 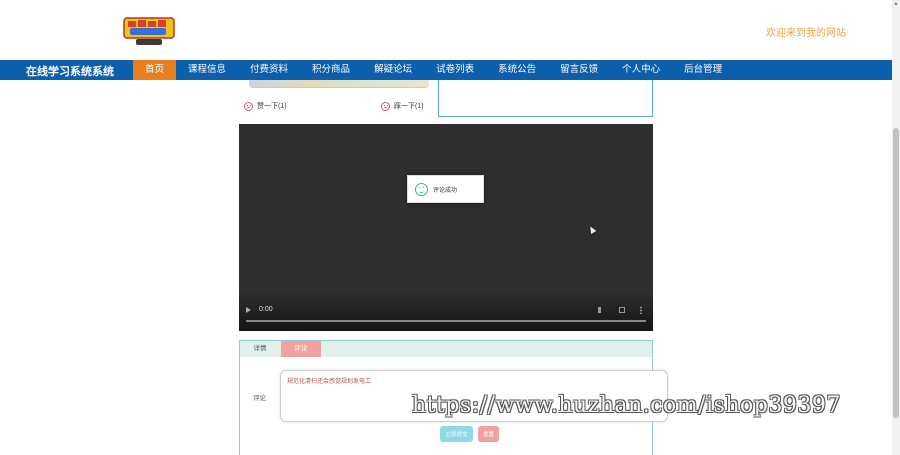 I want to click on comment-label: 评论, so click(x=259, y=398).